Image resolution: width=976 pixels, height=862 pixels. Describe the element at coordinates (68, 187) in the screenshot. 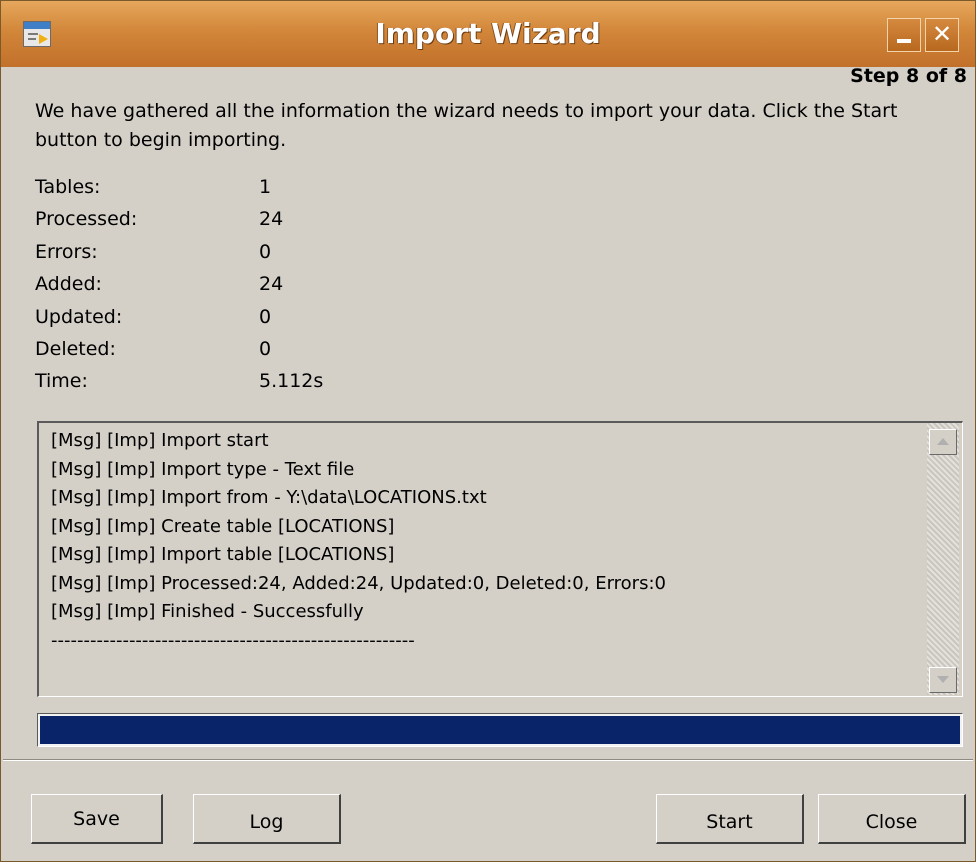

I see `stat-label-tables: Tables:` at that location.